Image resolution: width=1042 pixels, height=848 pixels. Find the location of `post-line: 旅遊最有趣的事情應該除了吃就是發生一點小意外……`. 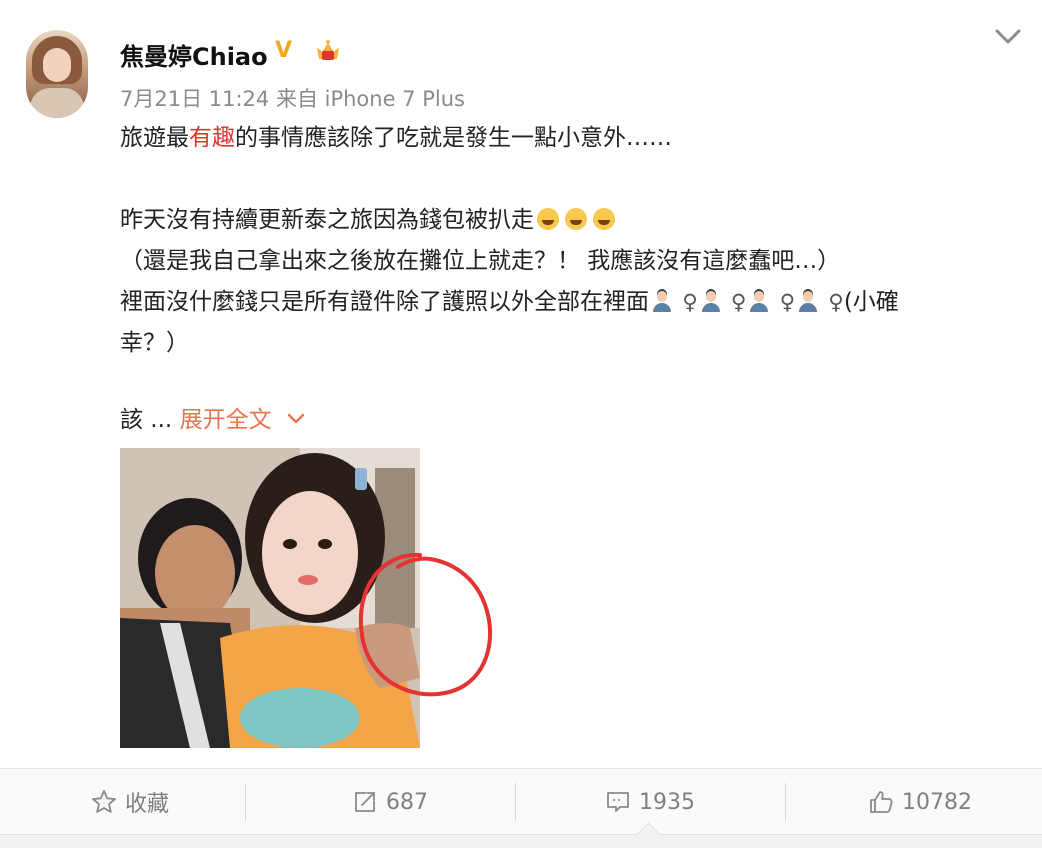

post-line: 旅遊最有趣的事情應該除了吃就是發生一點小意外…… is located at coordinates (570, 138).